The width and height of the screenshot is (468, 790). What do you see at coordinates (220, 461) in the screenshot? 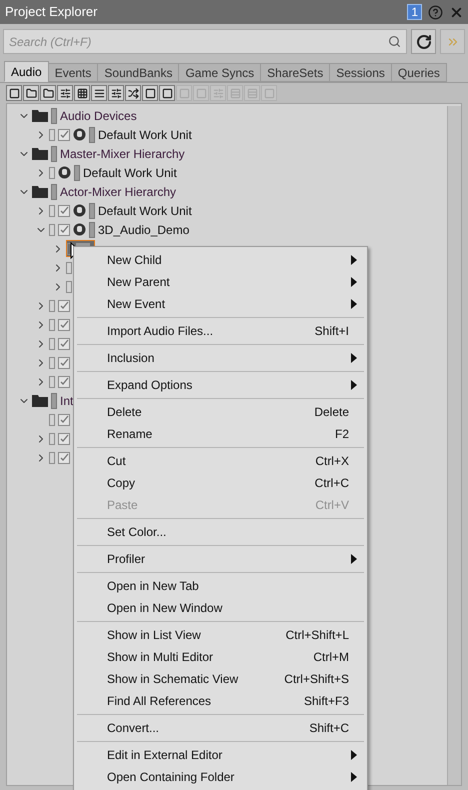
I see `menu-item: Cut Ctrl+X` at bounding box center [220, 461].